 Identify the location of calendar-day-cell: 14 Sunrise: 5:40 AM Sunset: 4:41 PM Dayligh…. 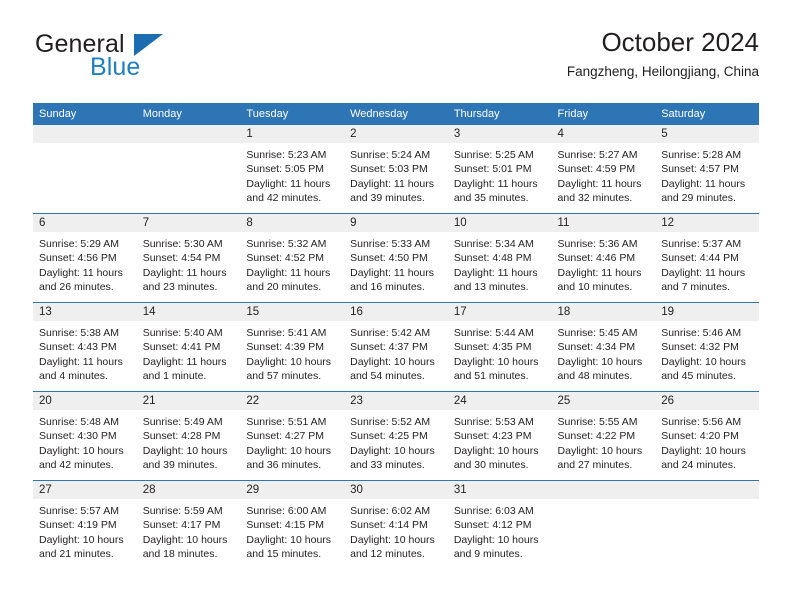
(188, 347).